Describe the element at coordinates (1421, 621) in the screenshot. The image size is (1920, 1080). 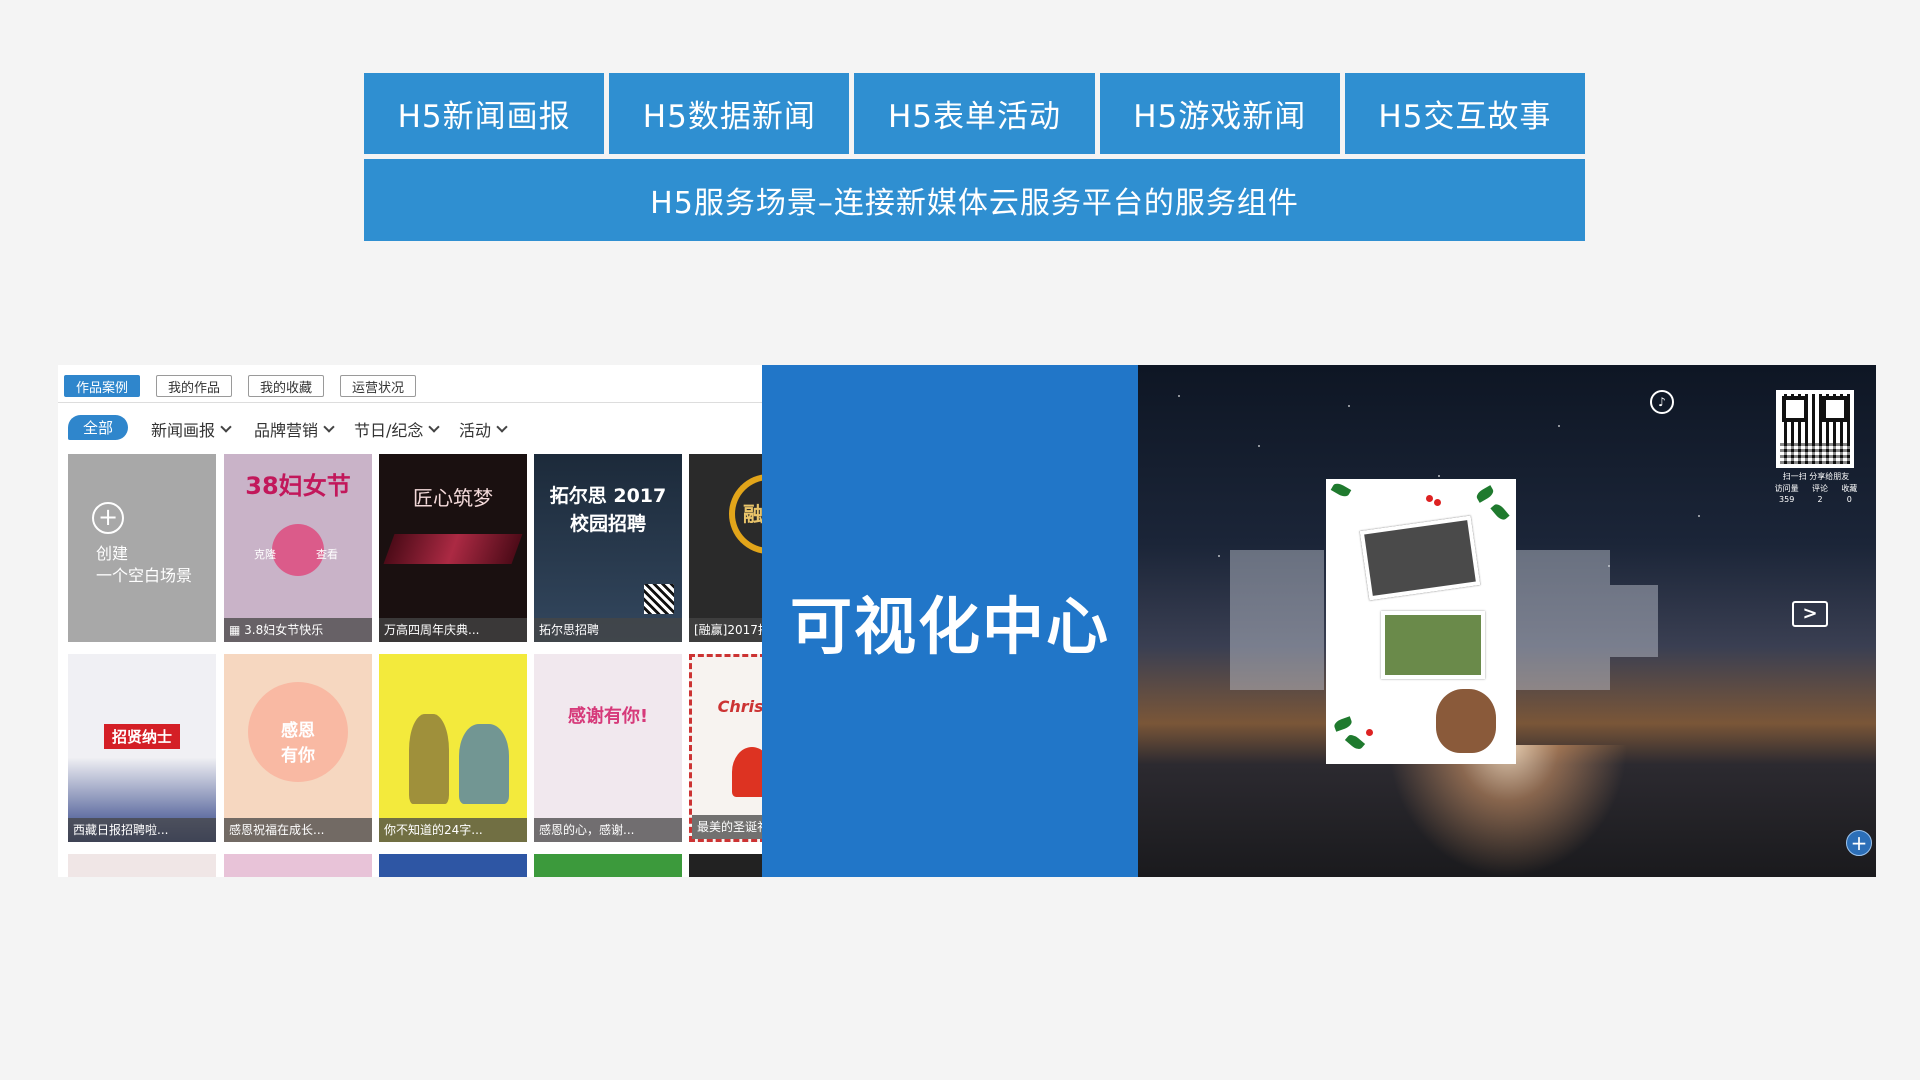
I see `scene-preview-card` at that location.